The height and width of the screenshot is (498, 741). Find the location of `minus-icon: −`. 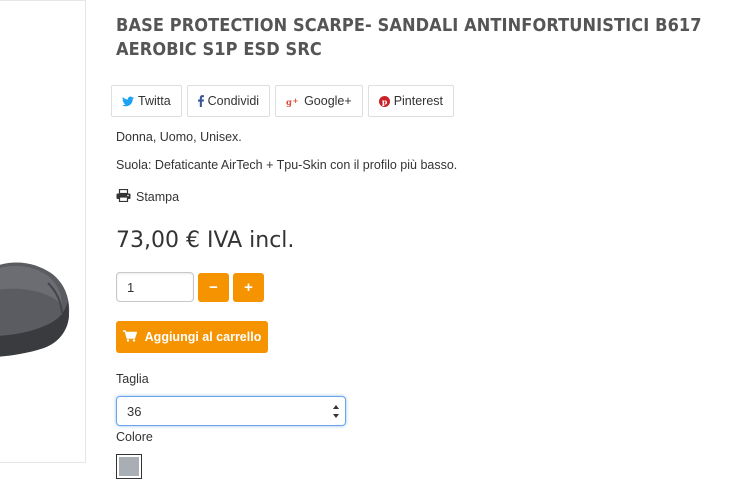

minus-icon: − is located at coordinates (213, 287).